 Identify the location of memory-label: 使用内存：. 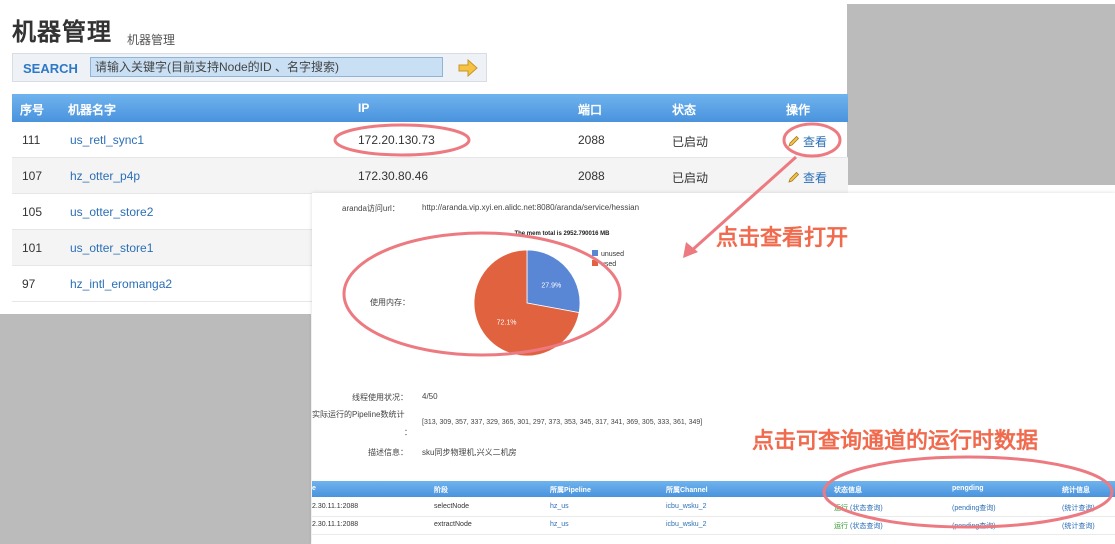
(390, 302).